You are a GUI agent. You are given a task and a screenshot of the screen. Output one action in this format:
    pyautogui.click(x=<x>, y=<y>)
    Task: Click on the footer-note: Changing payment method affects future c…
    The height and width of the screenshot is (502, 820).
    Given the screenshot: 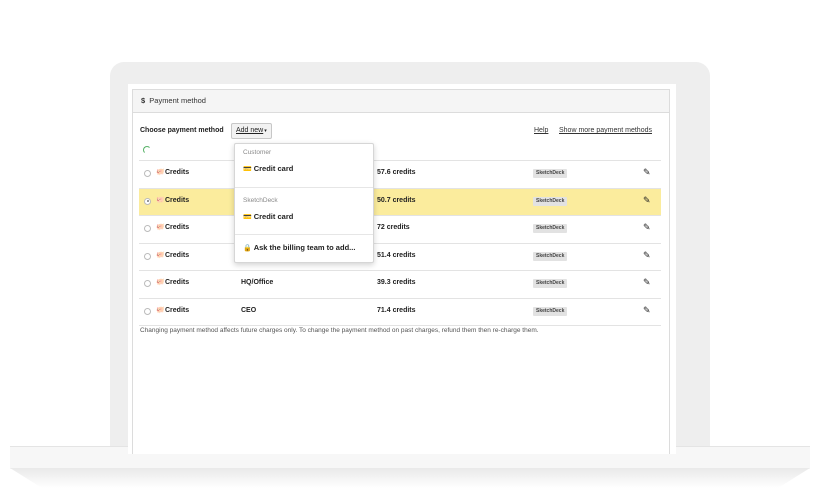 What is the action you would take?
    pyautogui.click(x=339, y=330)
    